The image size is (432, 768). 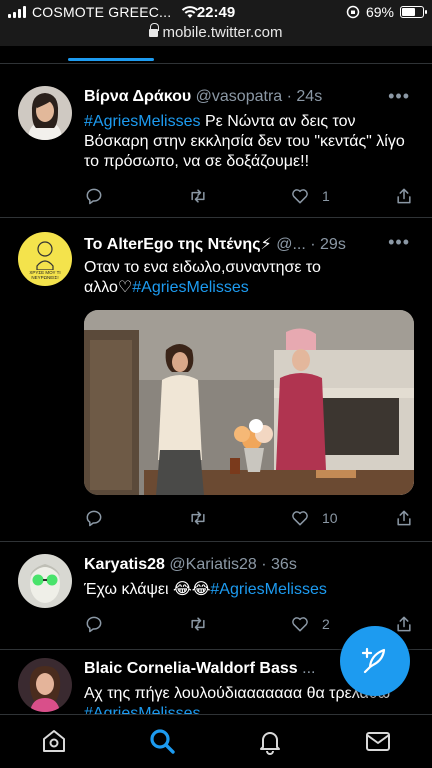 What do you see at coordinates (191, 668) in the screenshot?
I see `author-name: Blaic Cornelia-Waldorf Bass` at bounding box center [191, 668].